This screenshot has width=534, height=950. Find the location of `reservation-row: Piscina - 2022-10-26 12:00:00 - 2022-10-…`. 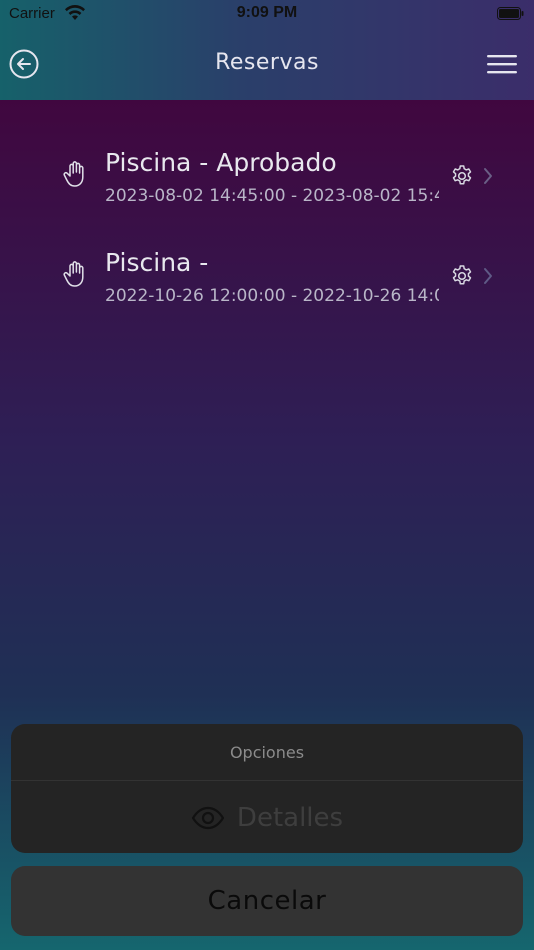

reservation-row: Piscina - 2022-10-26 12:00:00 - 2022-10-… is located at coordinates (267, 275).